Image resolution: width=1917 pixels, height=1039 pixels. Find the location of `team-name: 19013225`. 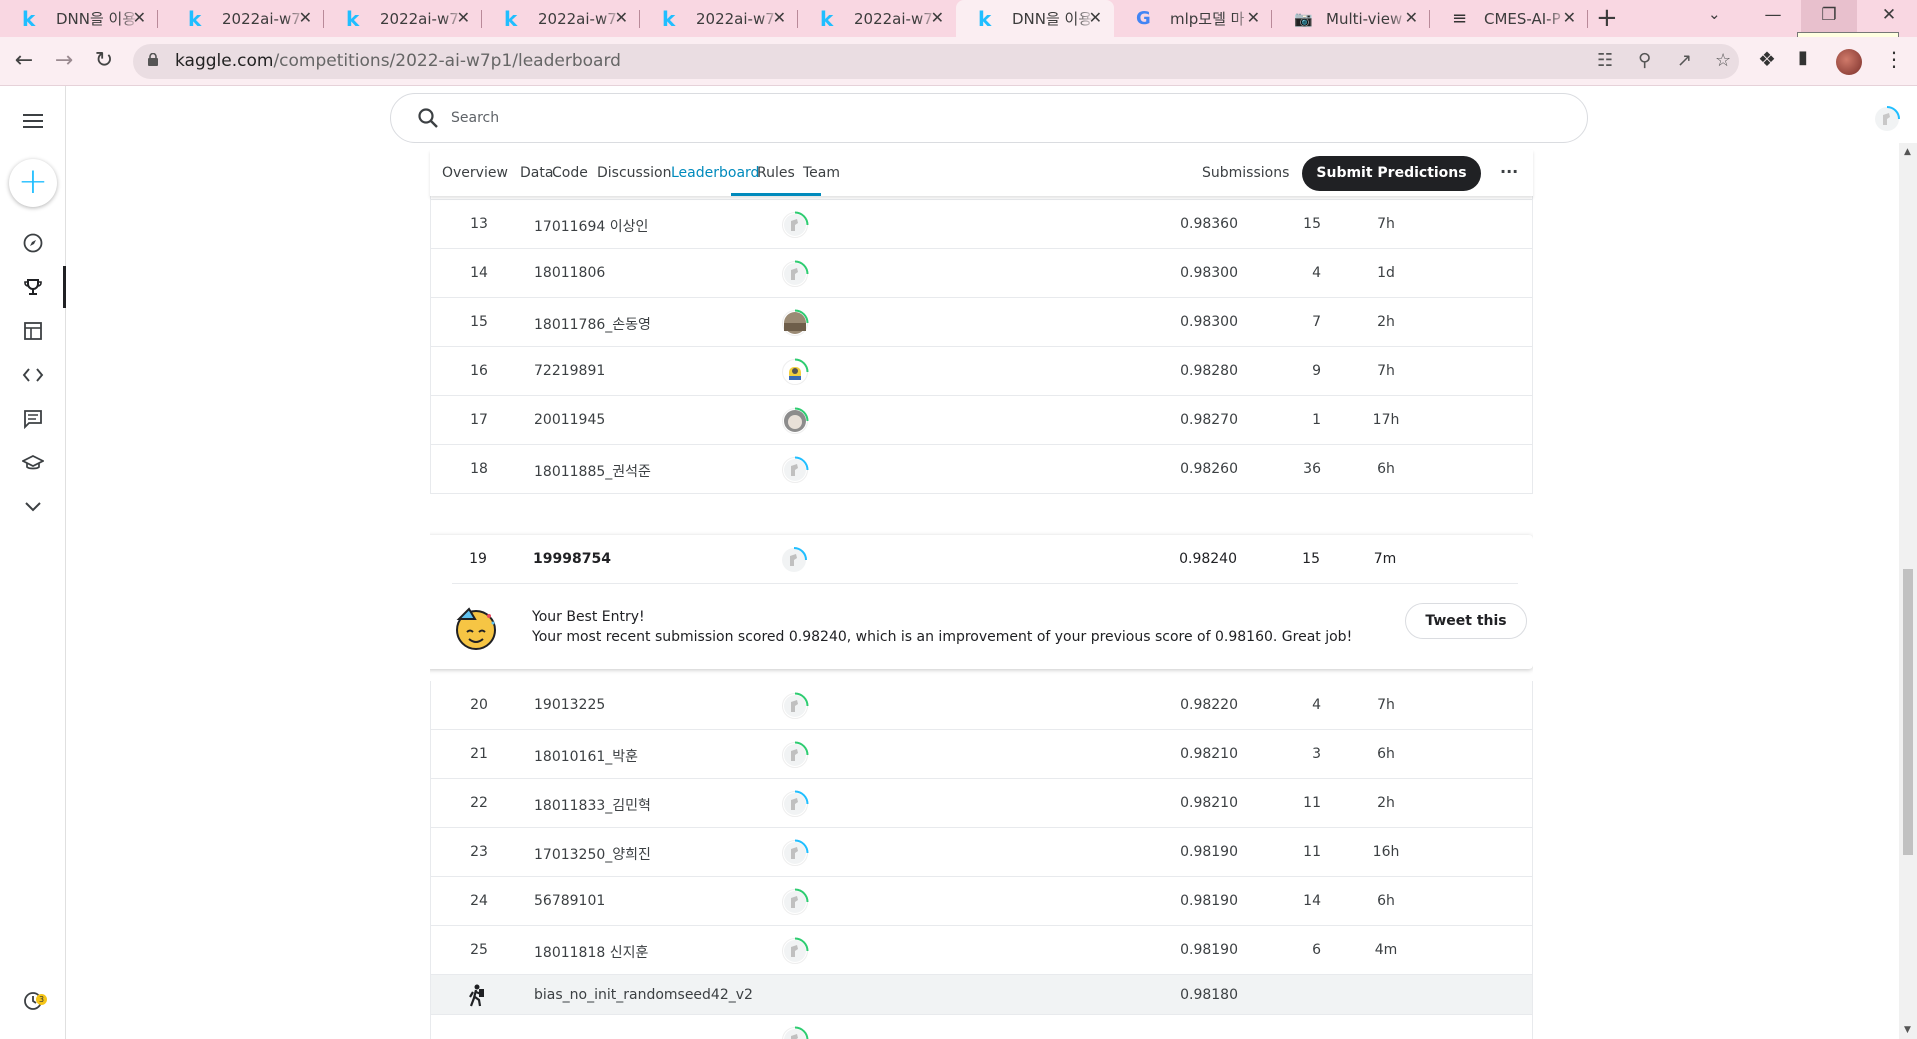

team-name: 19013225 is located at coordinates (569, 705).